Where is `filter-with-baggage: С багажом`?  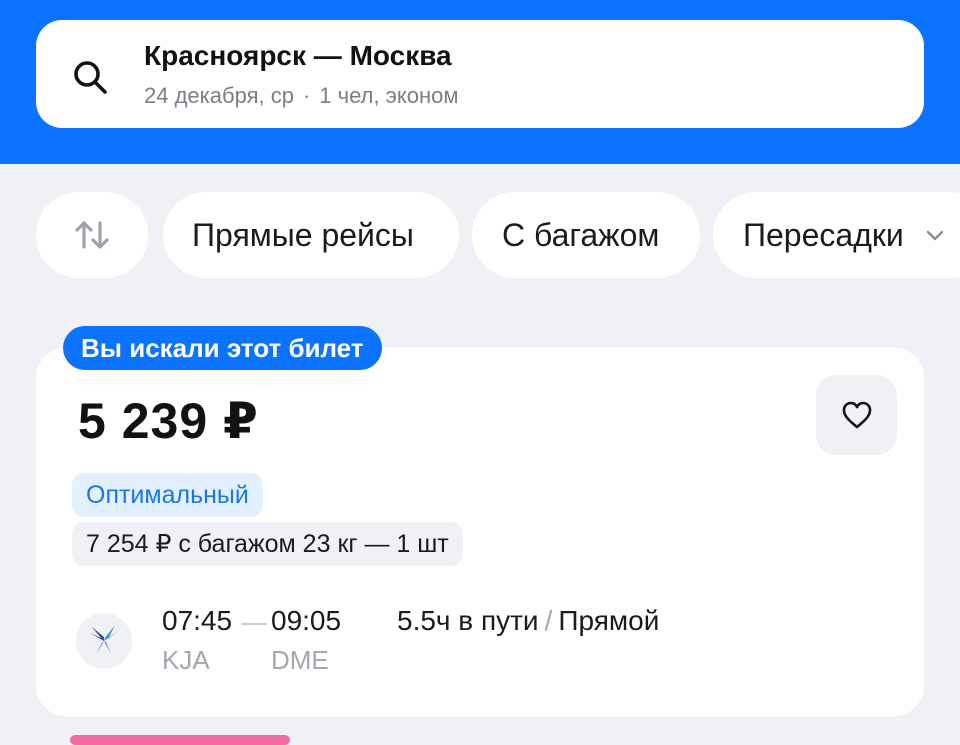
filter-with-baggage: С багажом is located at coordinates (586, 235).